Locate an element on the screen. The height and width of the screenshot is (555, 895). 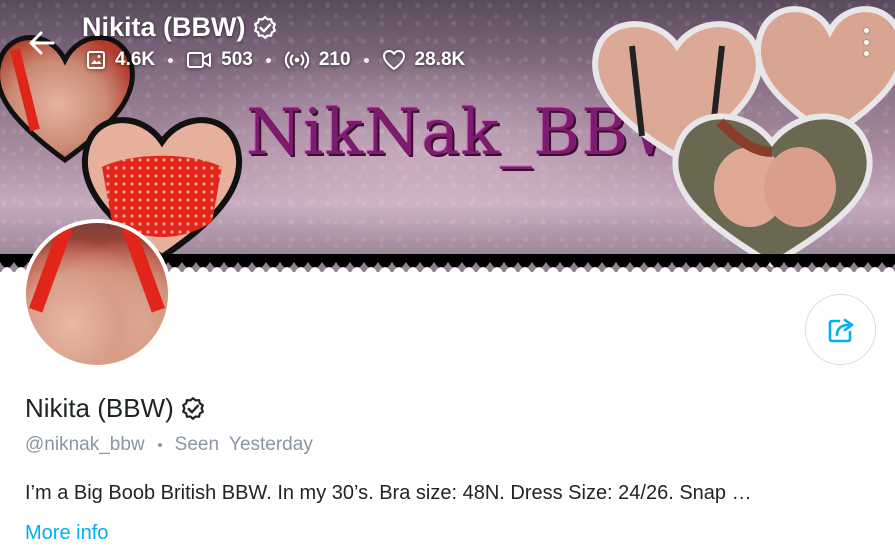
image-icon is located at coordinates (96, 60).